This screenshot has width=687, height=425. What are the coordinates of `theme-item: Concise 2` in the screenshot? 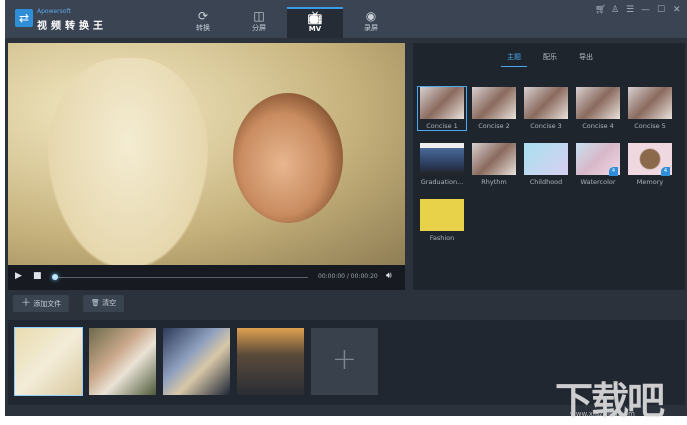 It's located at (494, 108).